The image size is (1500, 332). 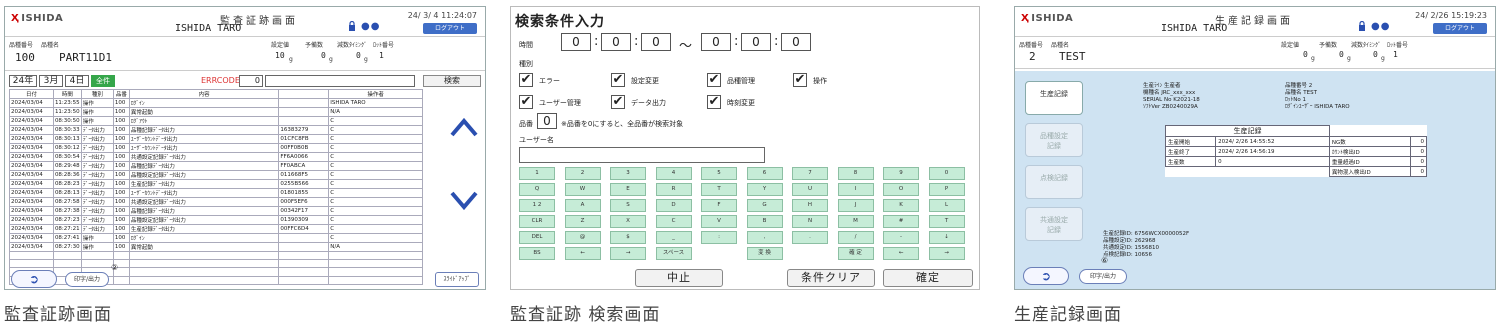 What do you see at coordinates (23, 81) in the screenshot?
I see `year-select: 24年` at bounding box center [23, 81].